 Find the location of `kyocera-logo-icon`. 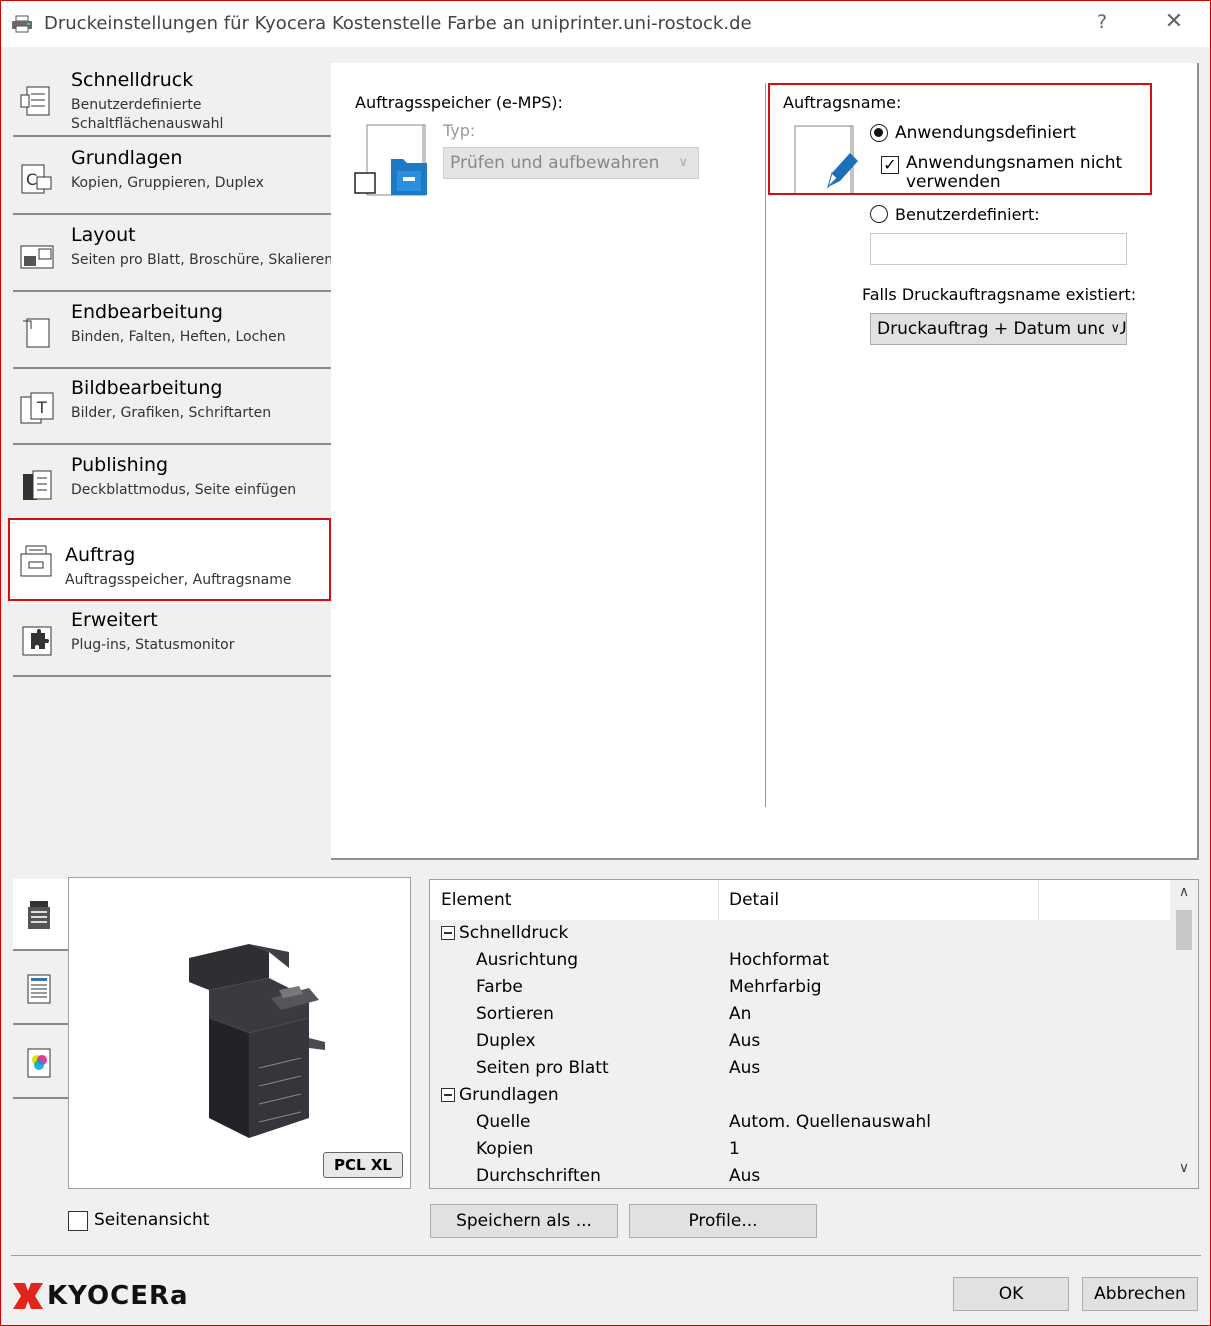

kyocera-logo-icon is located at coordinates (28, 1296).